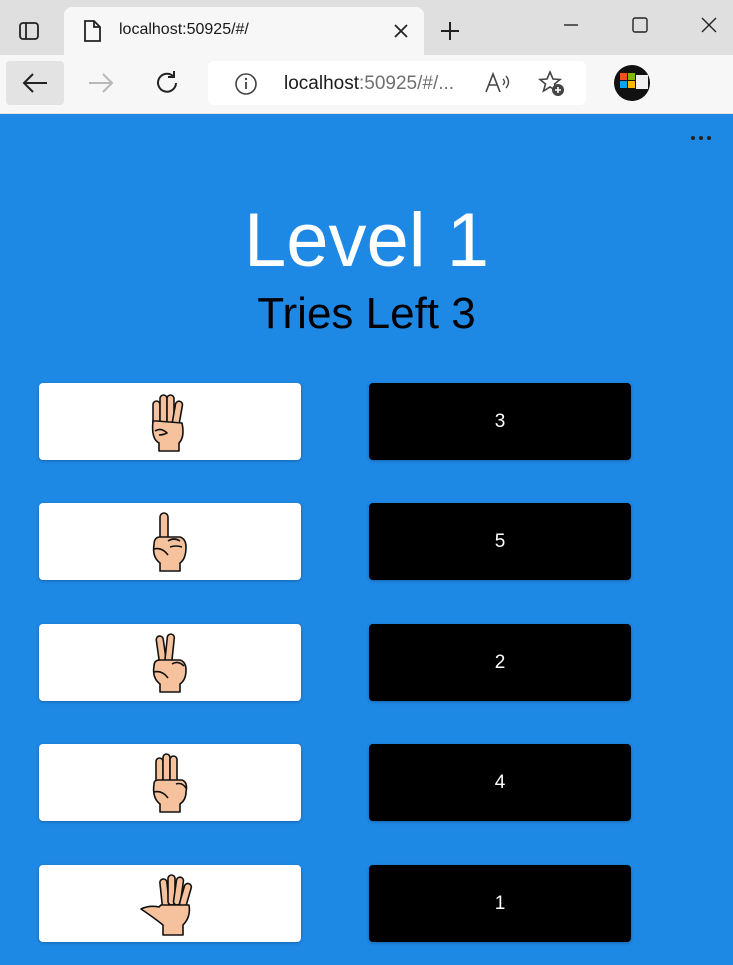 The width and height of the screenshot is (733, 965). What do you see at coordinates (450, 31) in the screenshot?
I see `plus-icon` at bounding box center [450, 31].